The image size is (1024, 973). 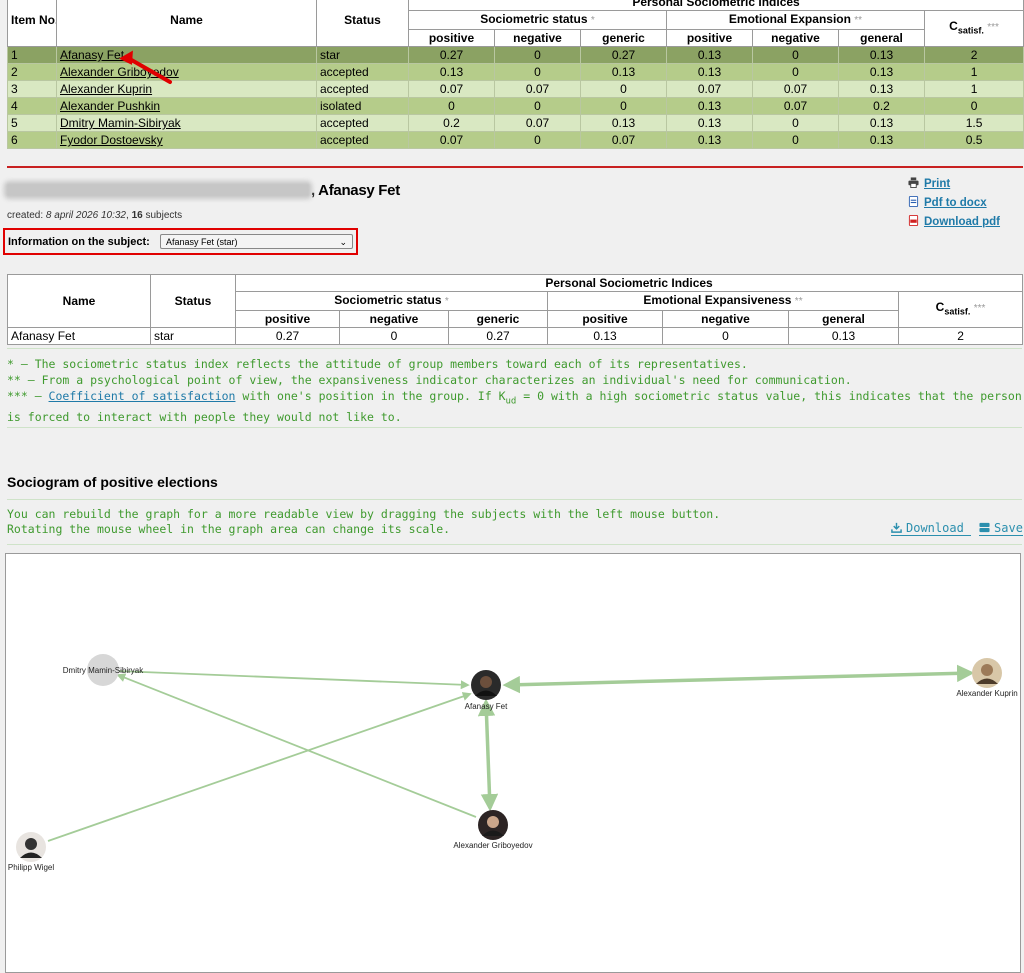 I want to click on node-label: Alexander Griboyedov, so click(x=492, y=845).